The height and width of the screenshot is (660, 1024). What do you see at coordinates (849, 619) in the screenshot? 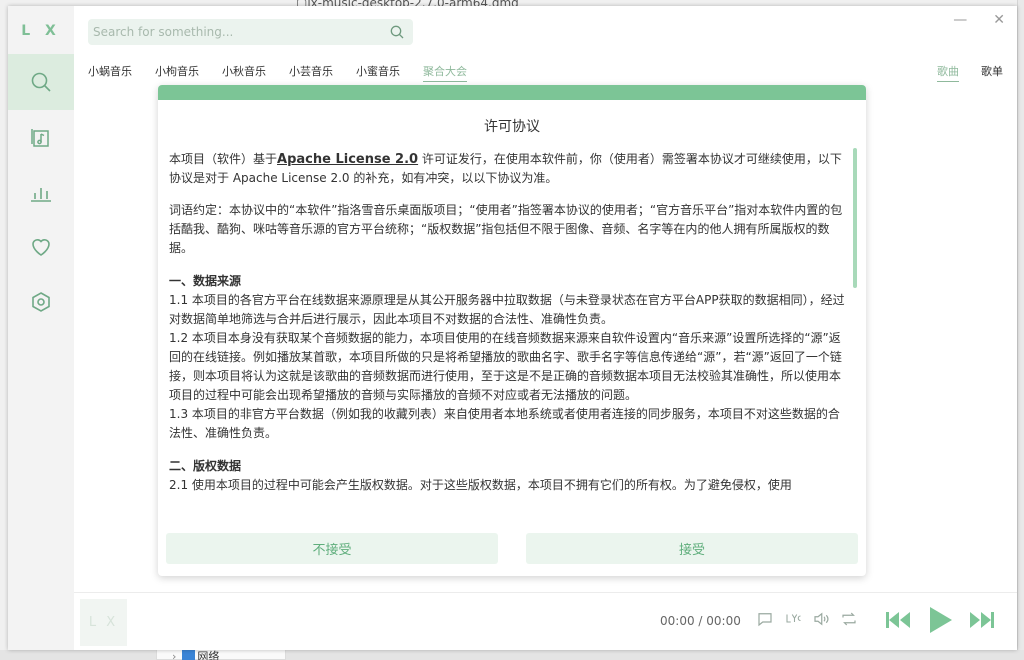
I see `repeat-icon` at bounding box center [849, 619].